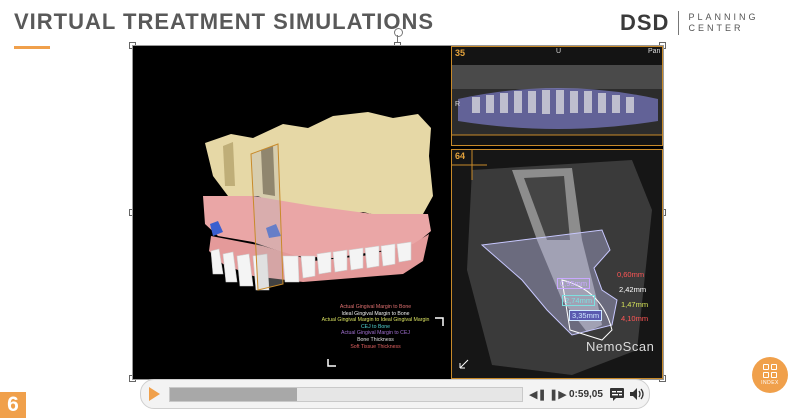 The image size is (798, 418). I want to click on legend-item: Actual Gingival Margin to CEJ, so click(375, 333).